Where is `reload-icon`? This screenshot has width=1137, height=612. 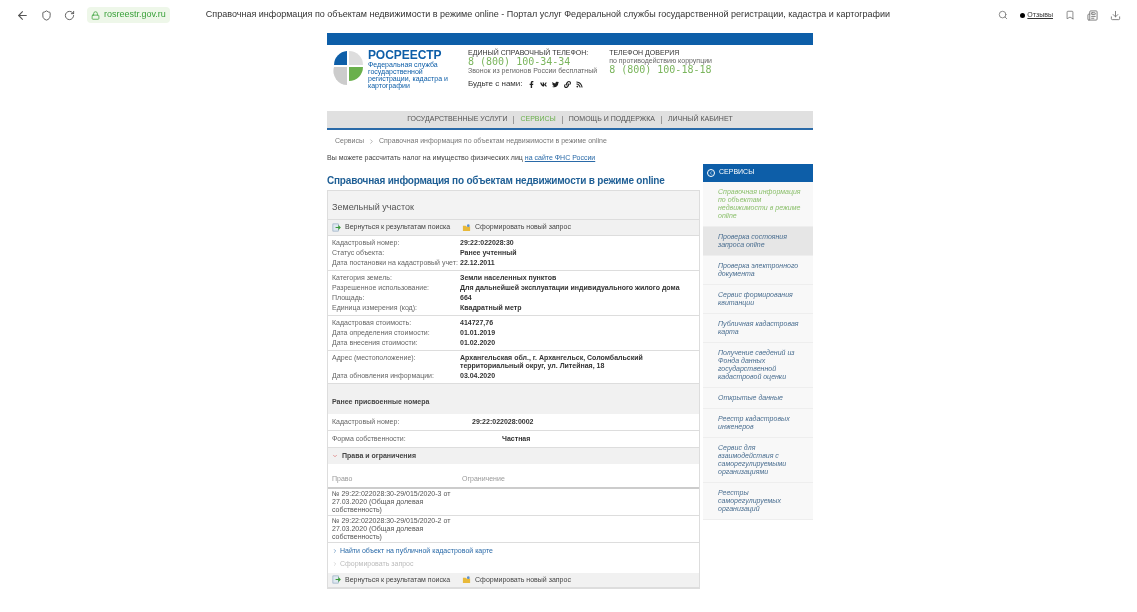 reload-icon is located at coordinates (69, 15).